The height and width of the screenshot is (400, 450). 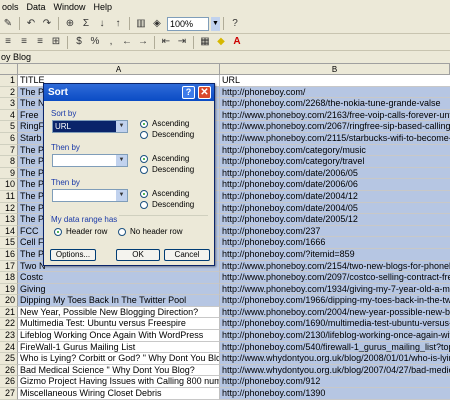 I want to click on comma-icon: ,, so click(x=111, y=42).